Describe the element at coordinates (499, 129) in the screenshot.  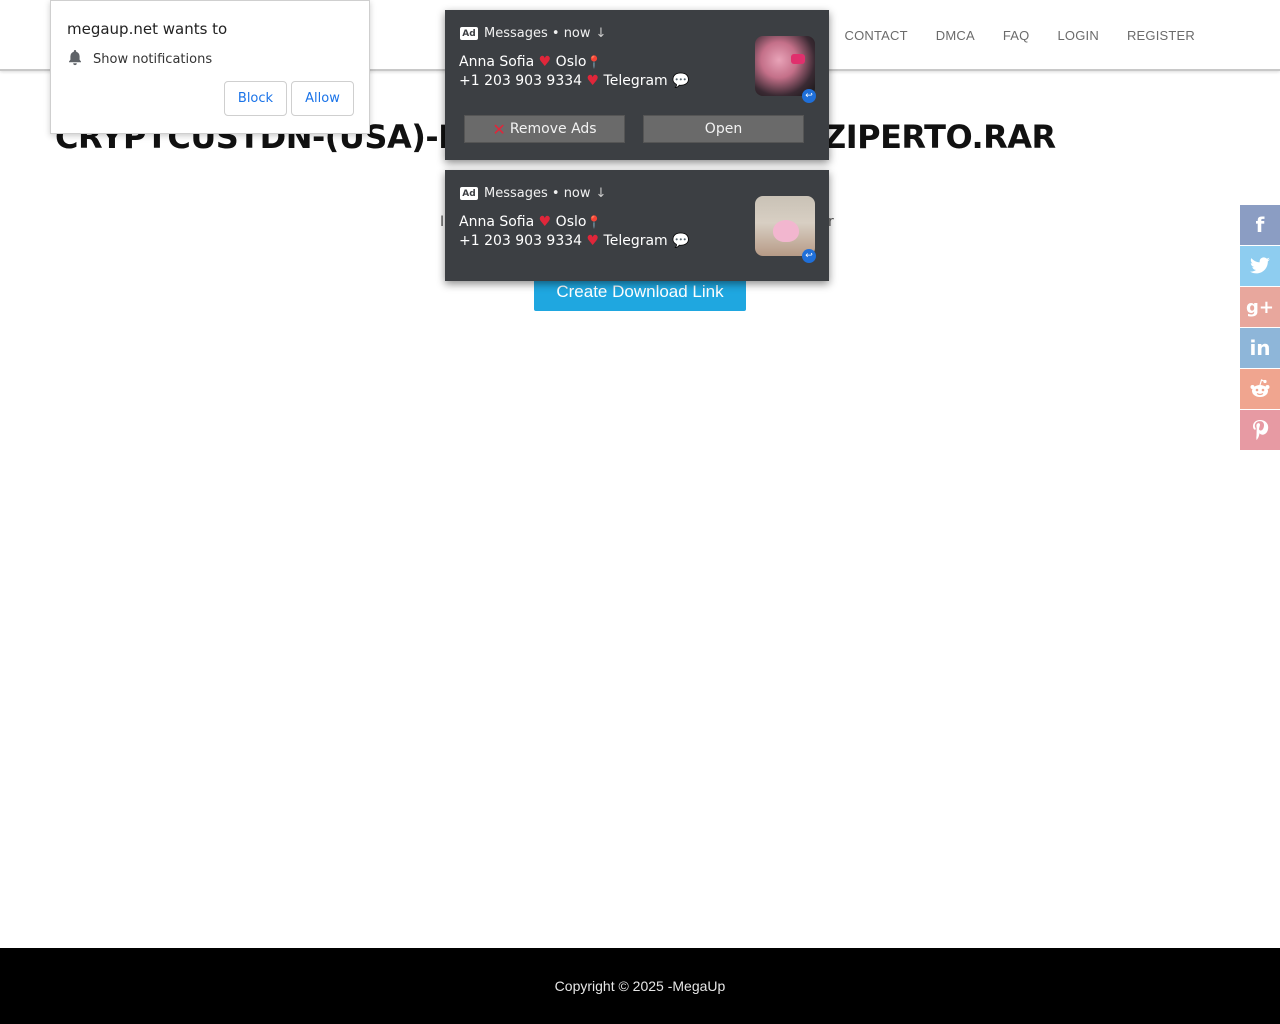
I see `close-icon: ✕` at that location.